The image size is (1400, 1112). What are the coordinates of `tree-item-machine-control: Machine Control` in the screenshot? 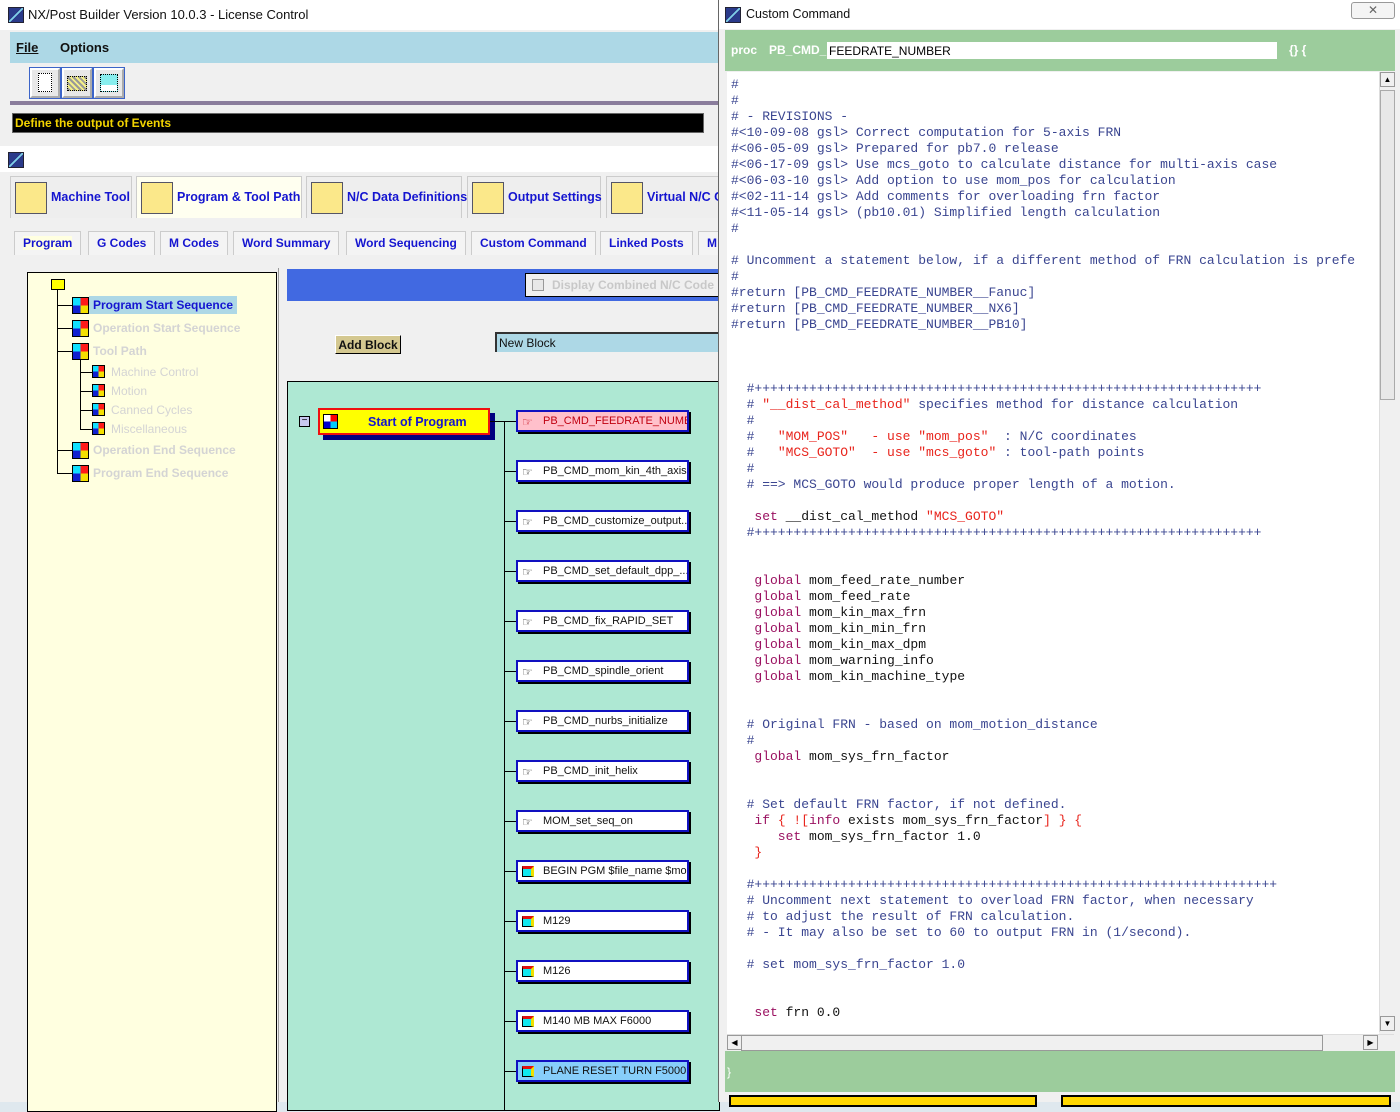 It's located at (154, 372).